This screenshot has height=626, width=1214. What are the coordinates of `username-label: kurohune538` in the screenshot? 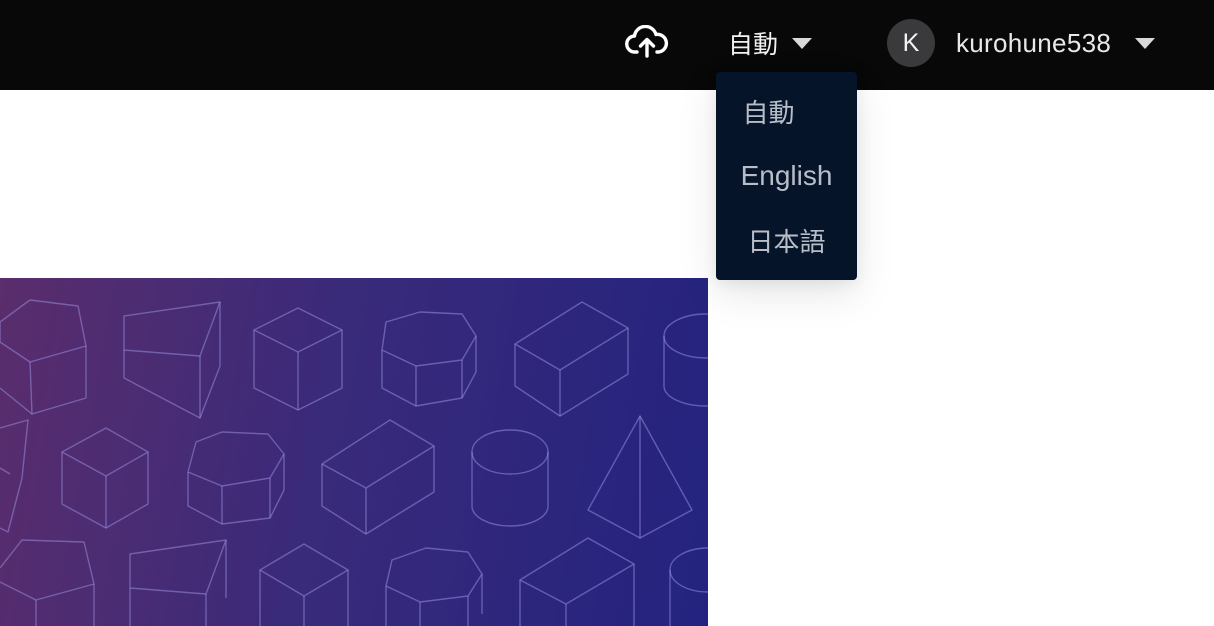 It's located at (1034, 42).